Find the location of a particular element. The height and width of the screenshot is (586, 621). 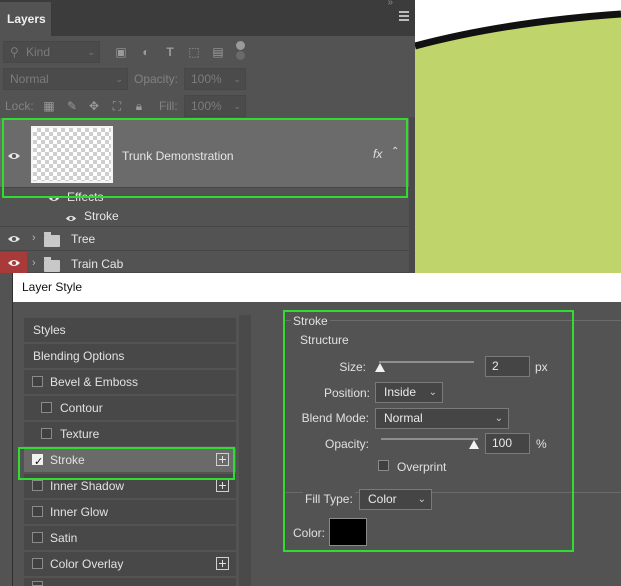

fx-icon: fx is located at coordinates (377, 154).